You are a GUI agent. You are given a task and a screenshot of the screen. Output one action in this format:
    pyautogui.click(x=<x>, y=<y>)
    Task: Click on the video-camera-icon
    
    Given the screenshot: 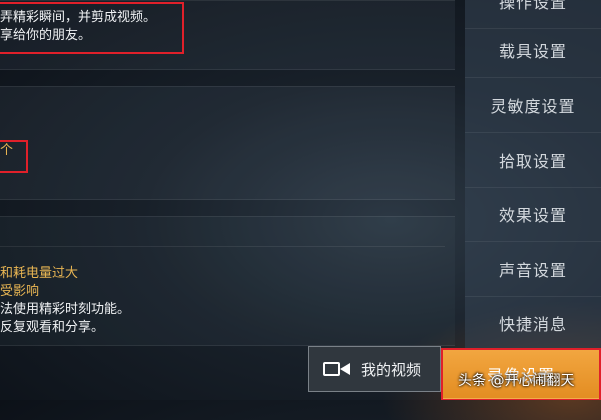 What is the action you would take?
    pyautogui.click(x=337, y=369)
    